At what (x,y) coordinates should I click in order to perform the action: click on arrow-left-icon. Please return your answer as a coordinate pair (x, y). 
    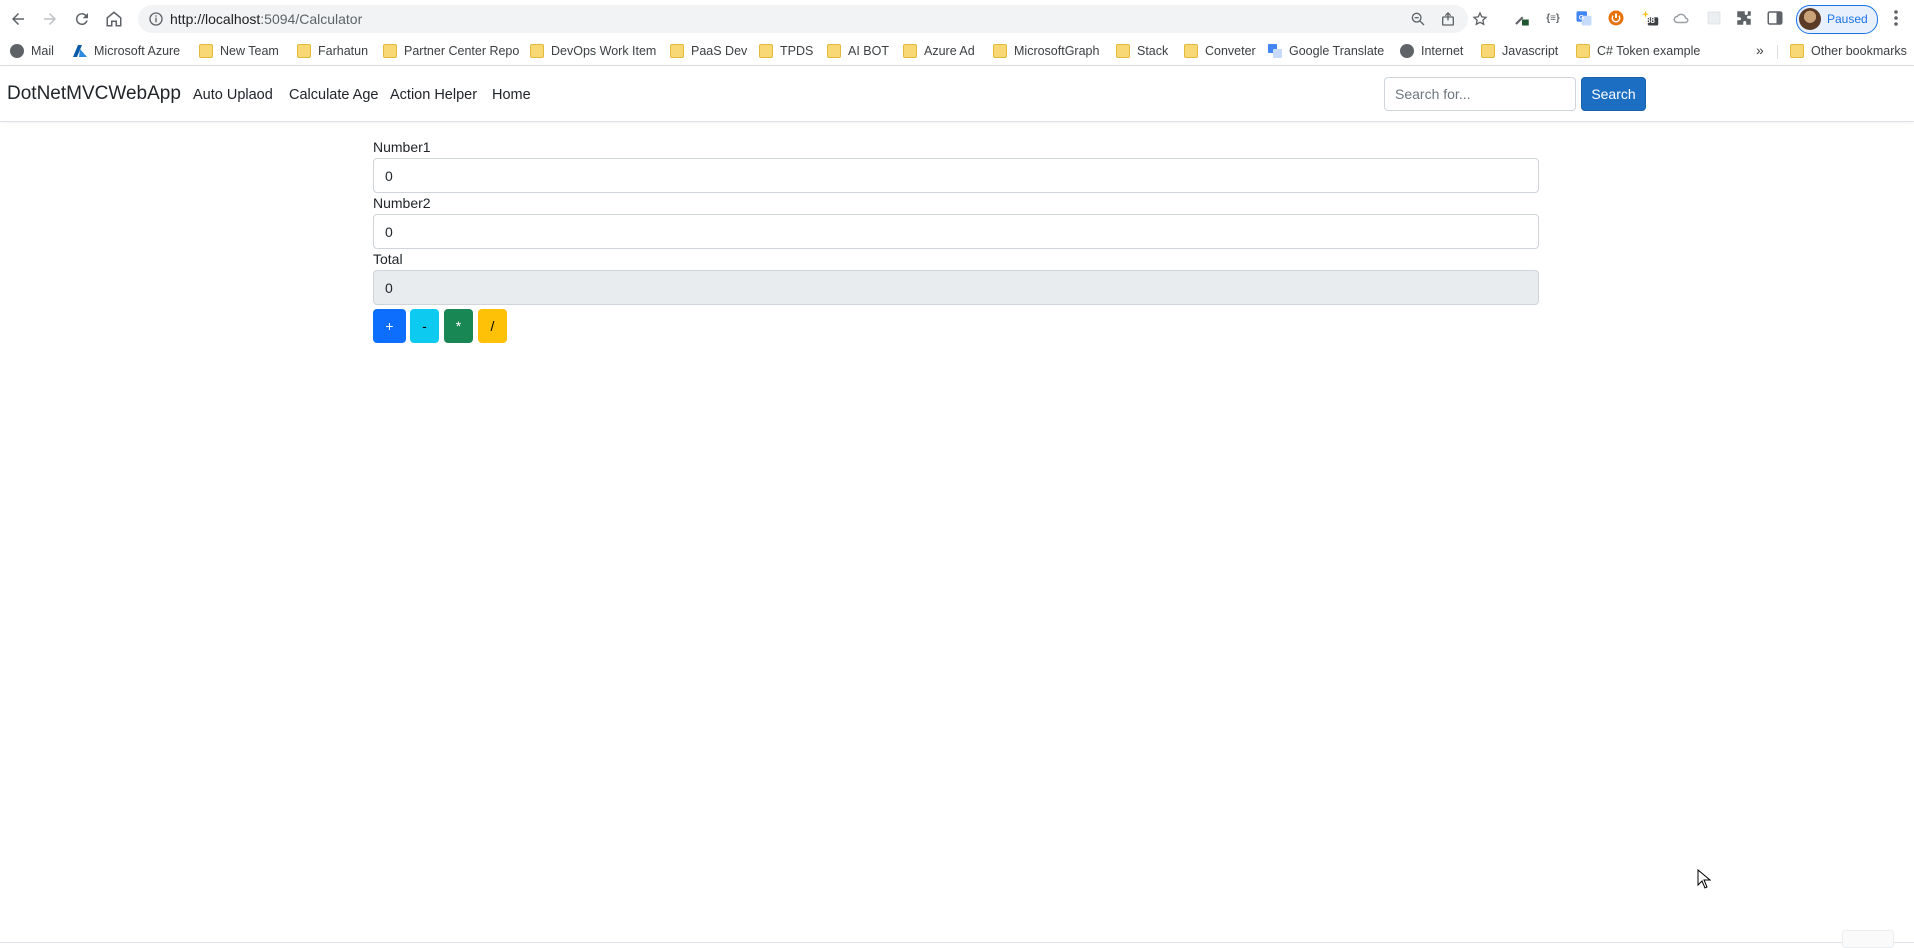
    Looking at the image, I should click on (18, 19).